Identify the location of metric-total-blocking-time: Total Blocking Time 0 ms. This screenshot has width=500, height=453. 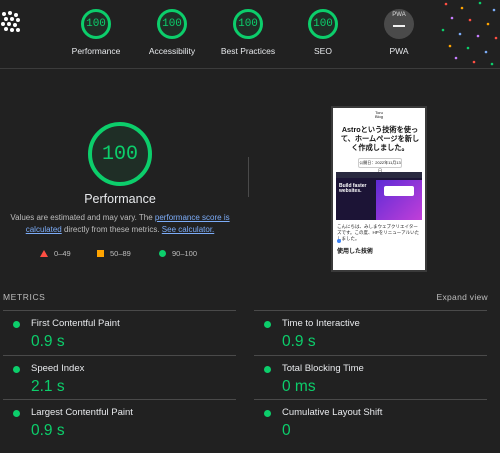
(370, 377).